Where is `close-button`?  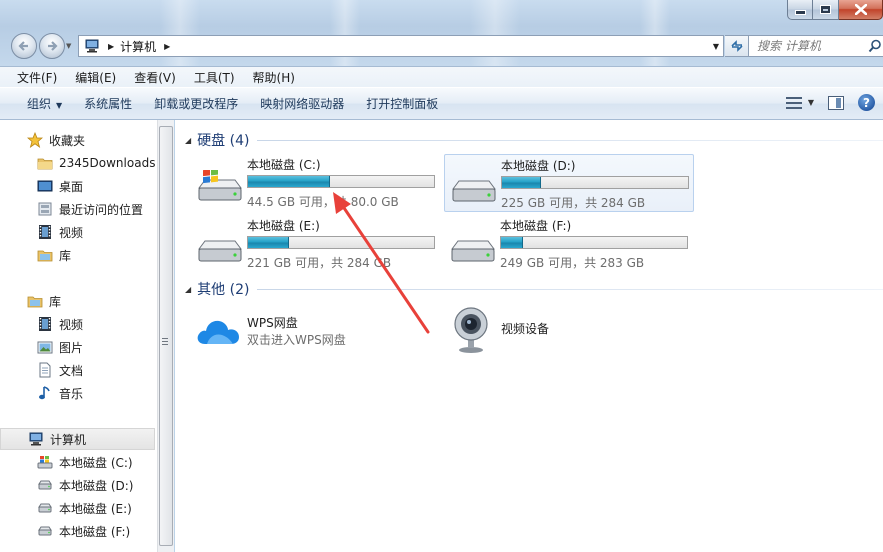
close-button is located at coordinates (861, 10).